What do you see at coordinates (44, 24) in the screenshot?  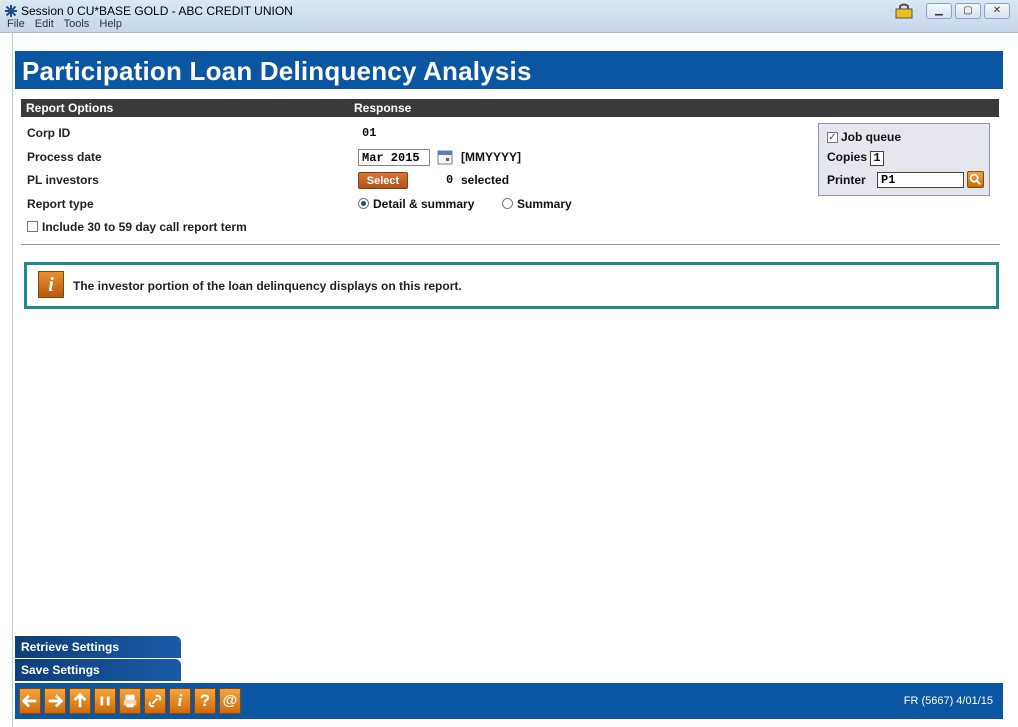 I see `menu-edit: Edit` at bounding box center [44, 24].